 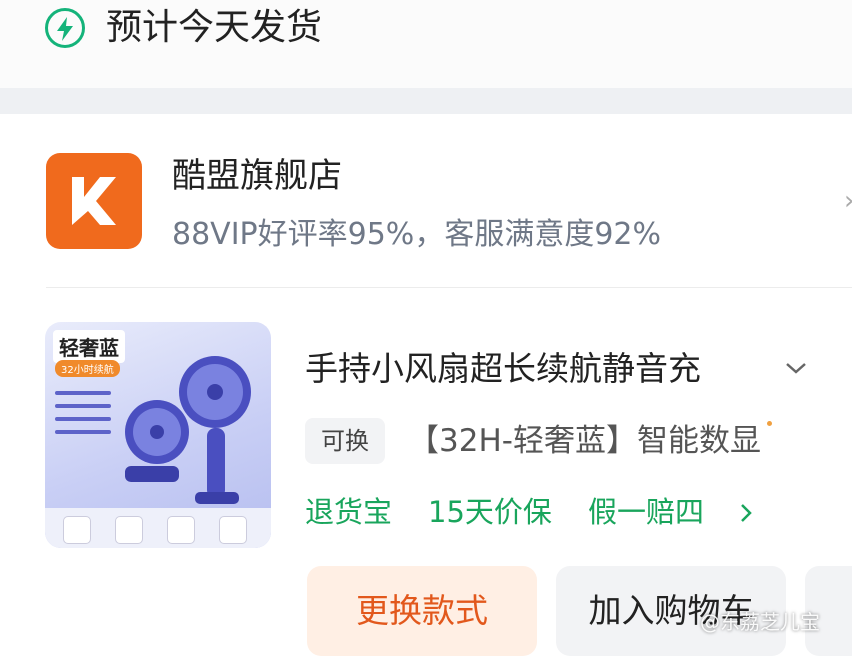 I want to click on edge-fragment: ›, so click(x=848, y=201).